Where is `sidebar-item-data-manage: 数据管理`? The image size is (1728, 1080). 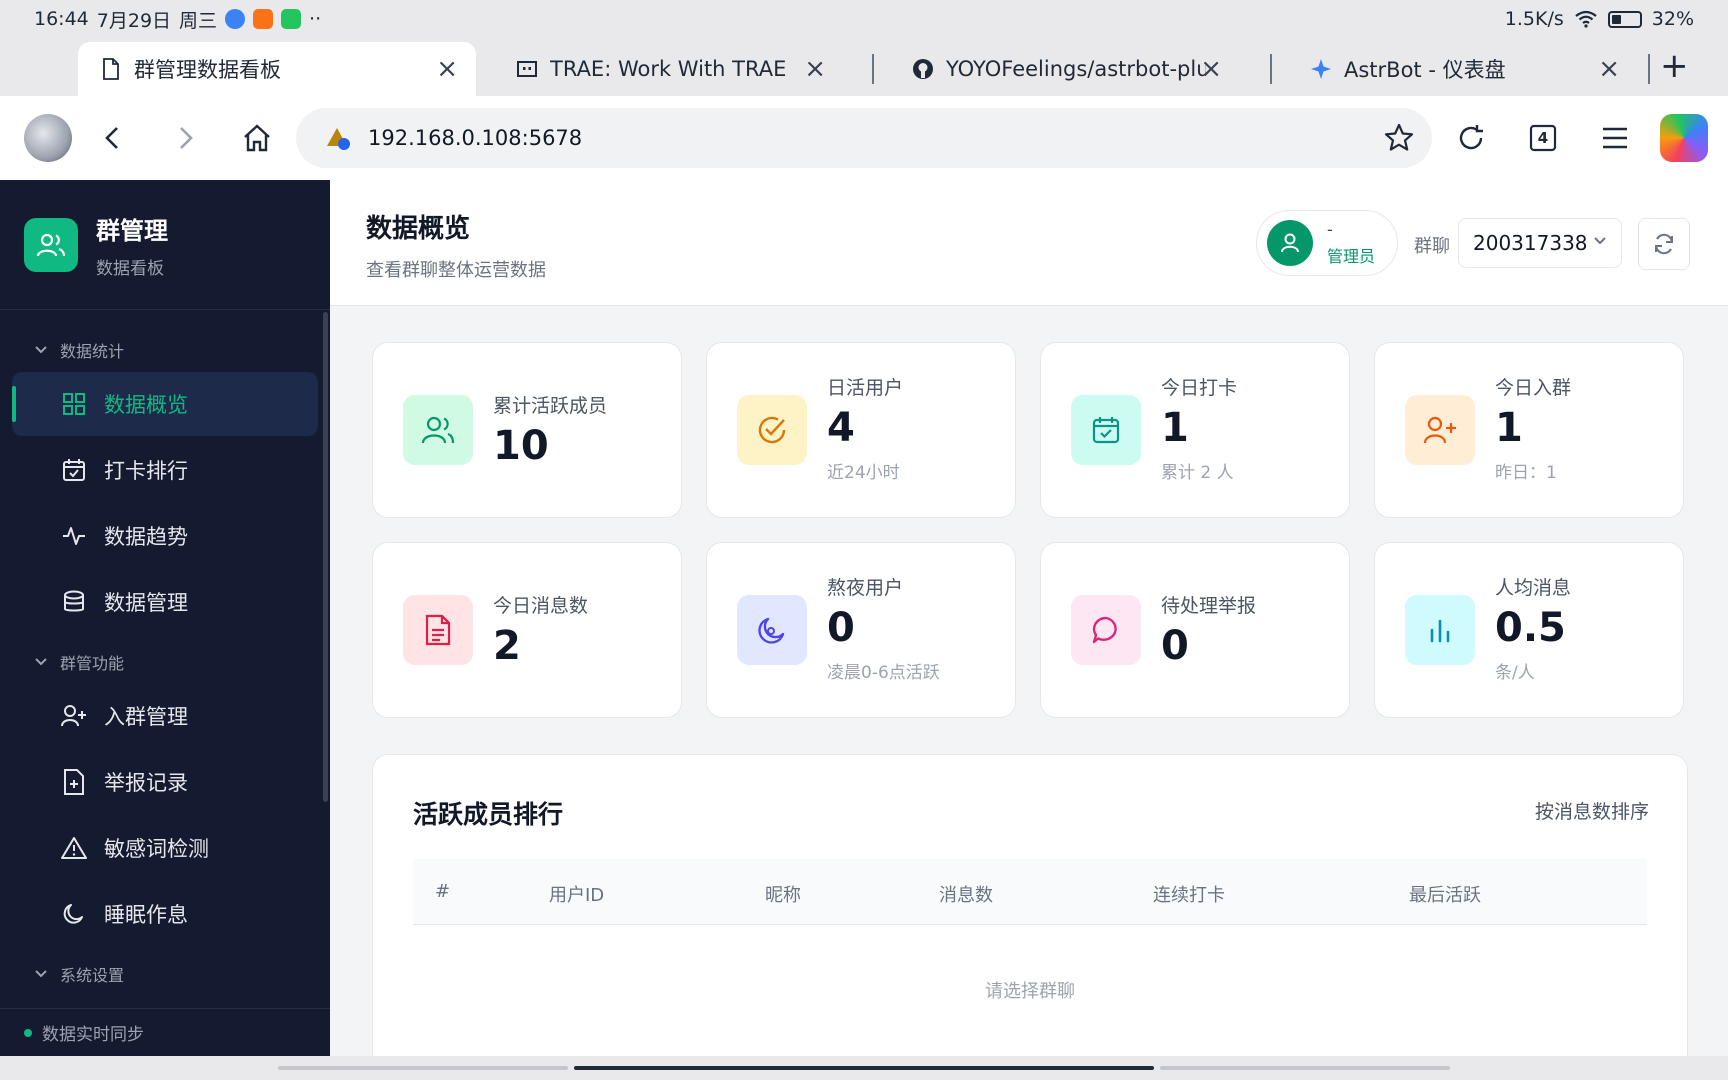 sidebar-item-data-manage: 数据管理 is located at coordinates (165, 602).